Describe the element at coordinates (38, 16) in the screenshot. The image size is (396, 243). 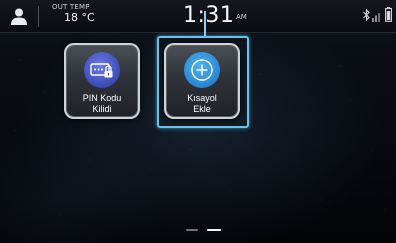
I see `status-divider` at that location.